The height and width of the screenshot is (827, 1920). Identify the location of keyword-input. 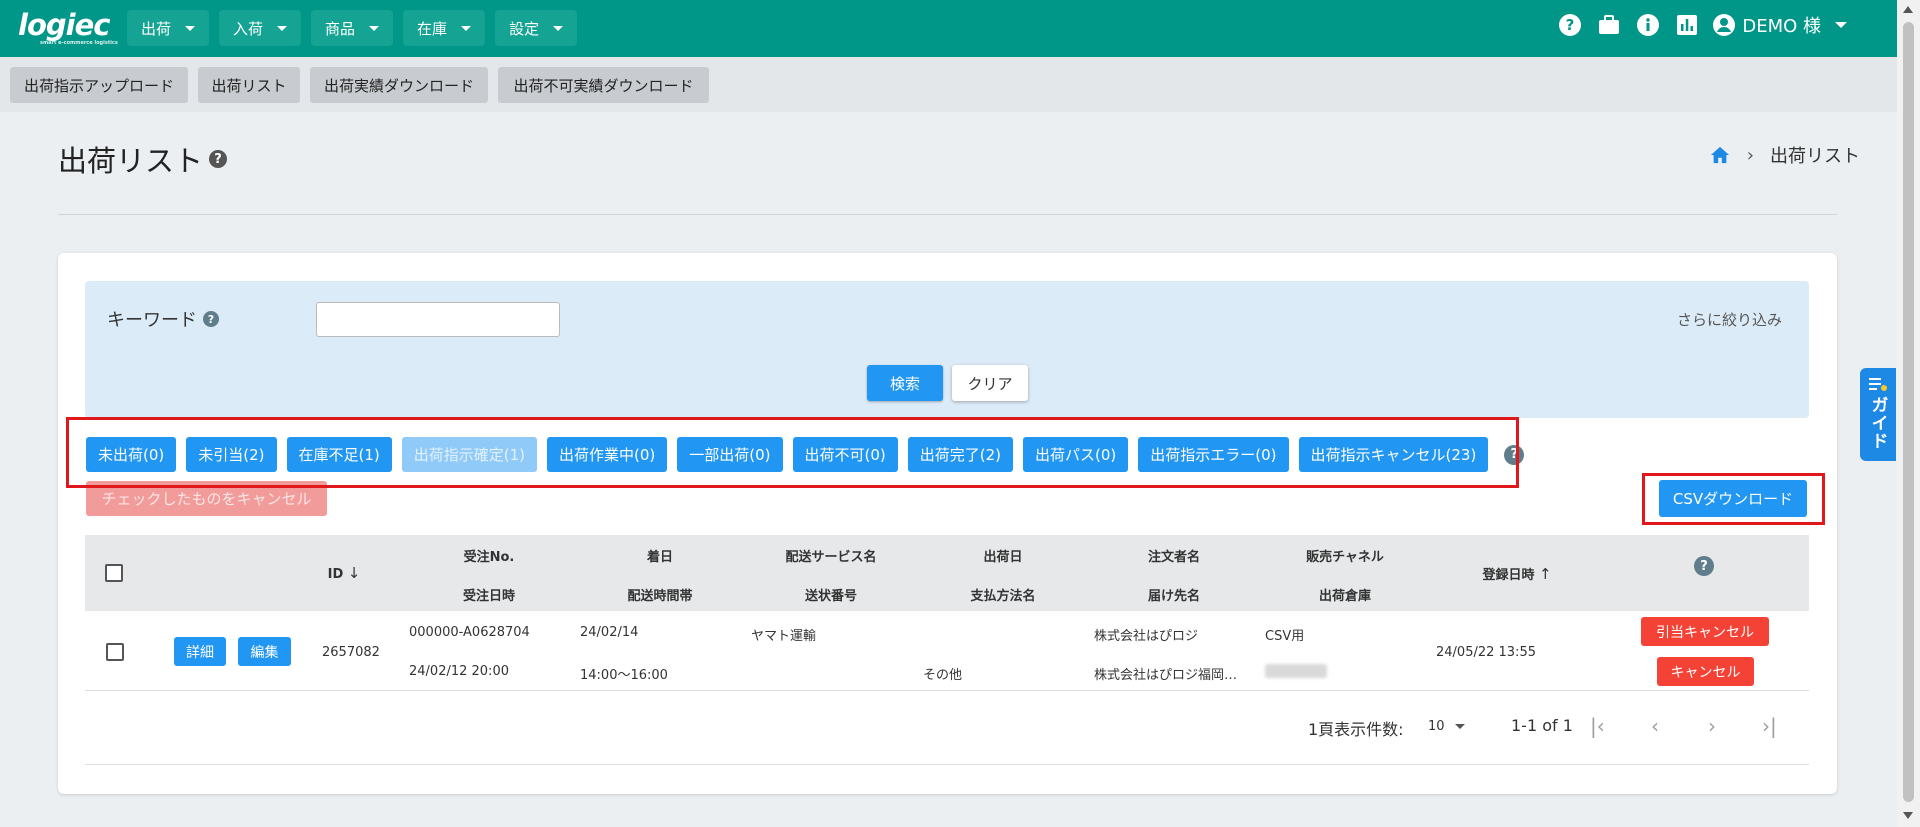
(438, 319).